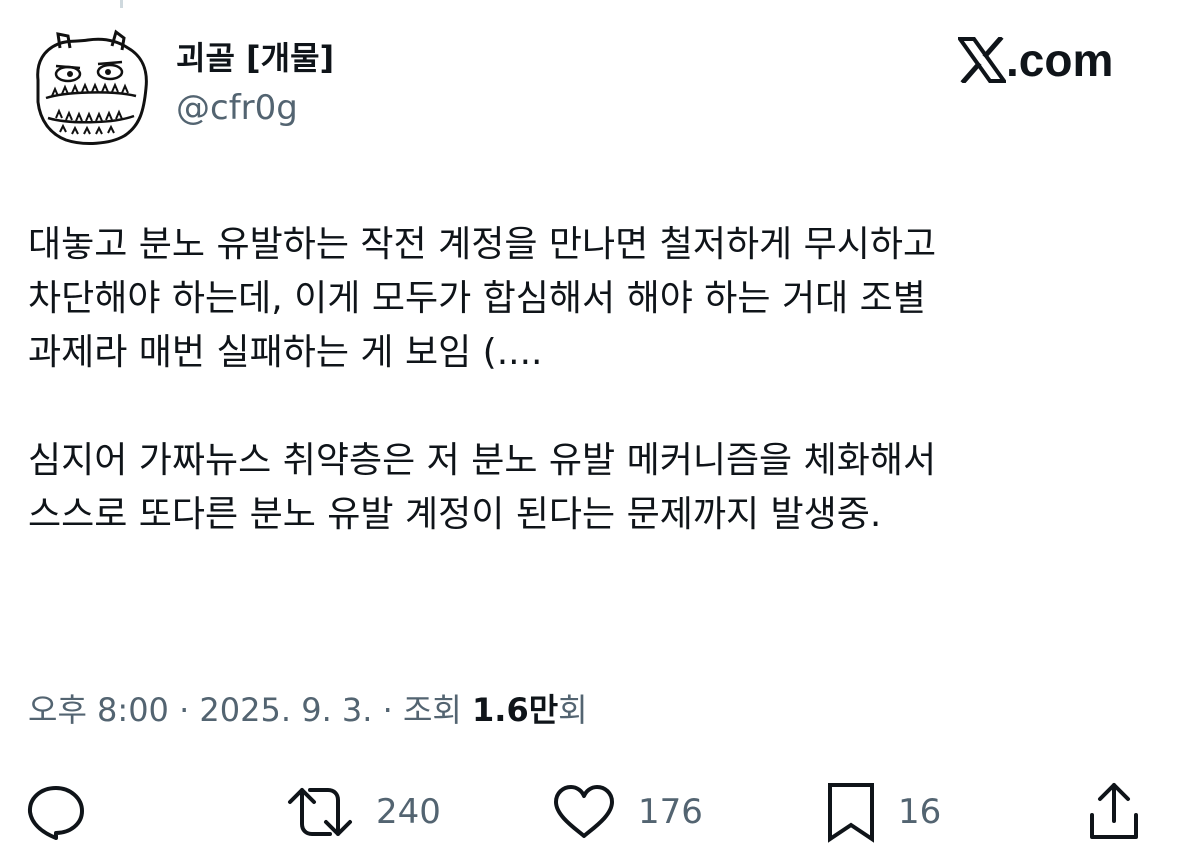  I want to click on retweet-count: 240, so click(408, 812).